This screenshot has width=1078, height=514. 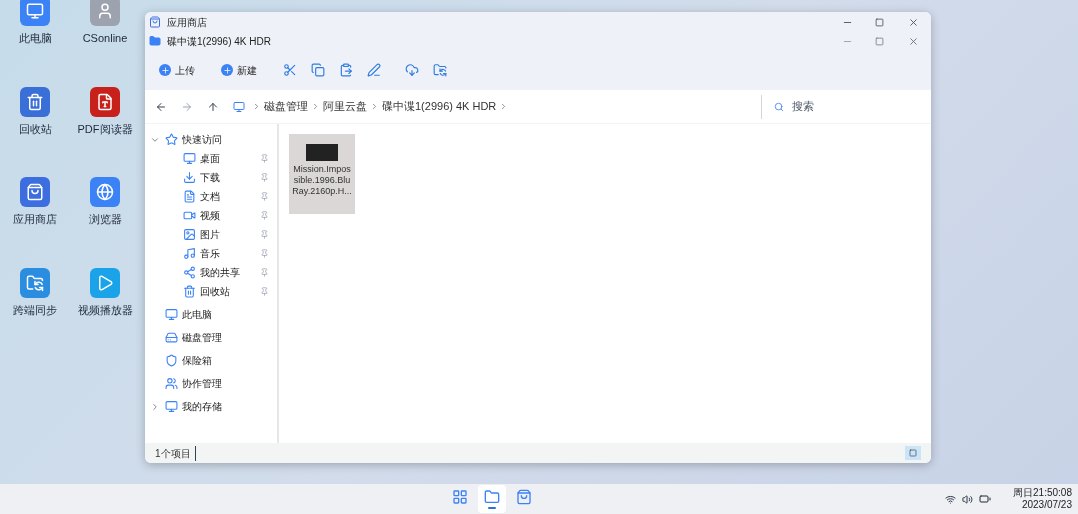 What do you see at coordinates (175, 453) in the screenshot?
I see `status-count: 1个项目` at bounding box center [175, 453].